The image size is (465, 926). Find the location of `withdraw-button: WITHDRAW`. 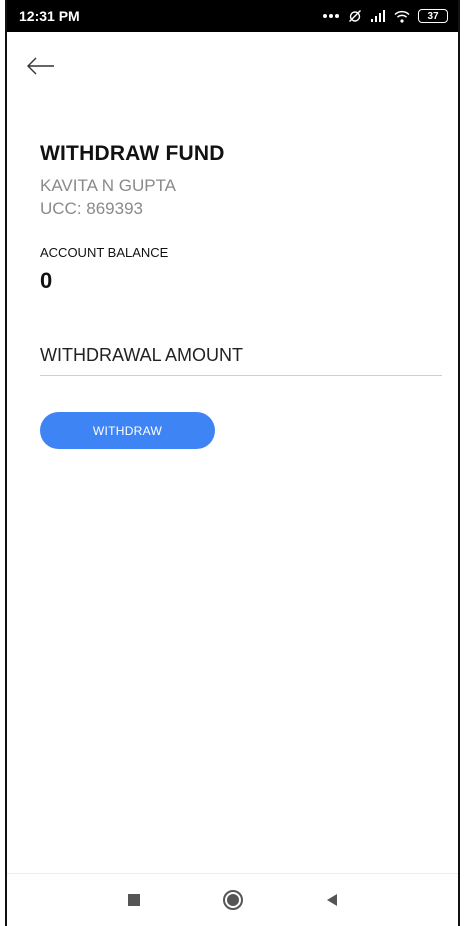

withdraw-button: WITHDRAW is located at coordinates (127, 430).